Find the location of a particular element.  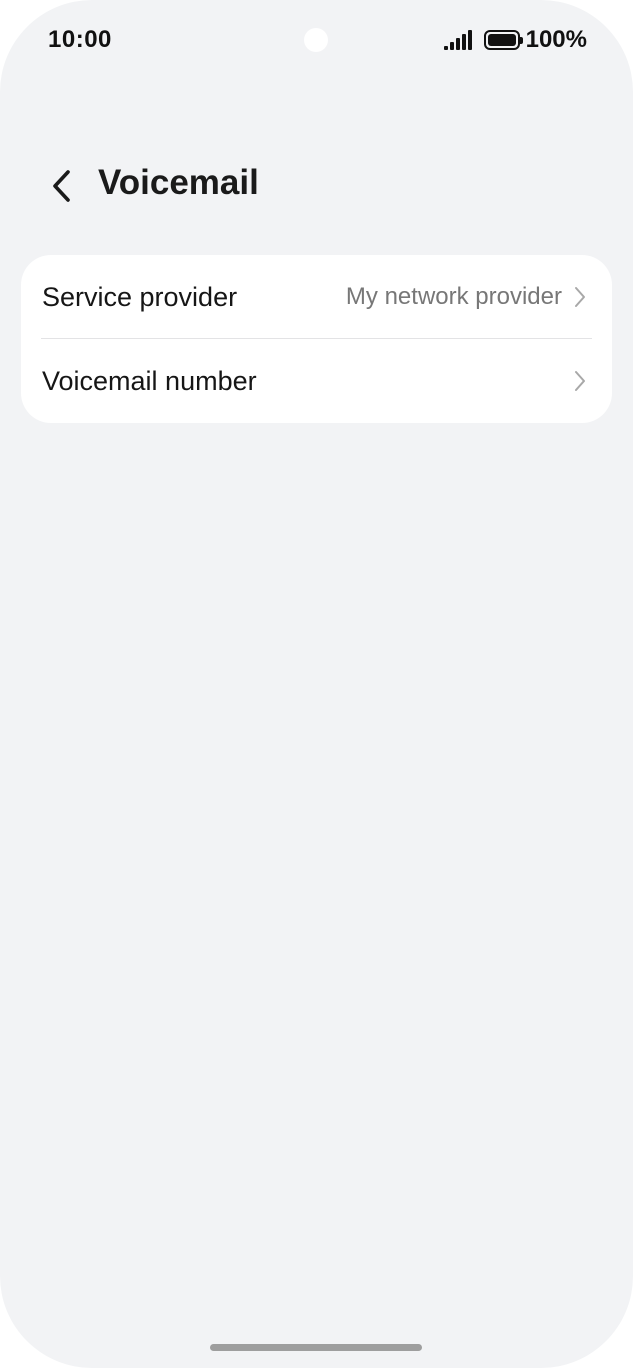

status-bar: 10:00 100% is located at coordinates (316, 40).